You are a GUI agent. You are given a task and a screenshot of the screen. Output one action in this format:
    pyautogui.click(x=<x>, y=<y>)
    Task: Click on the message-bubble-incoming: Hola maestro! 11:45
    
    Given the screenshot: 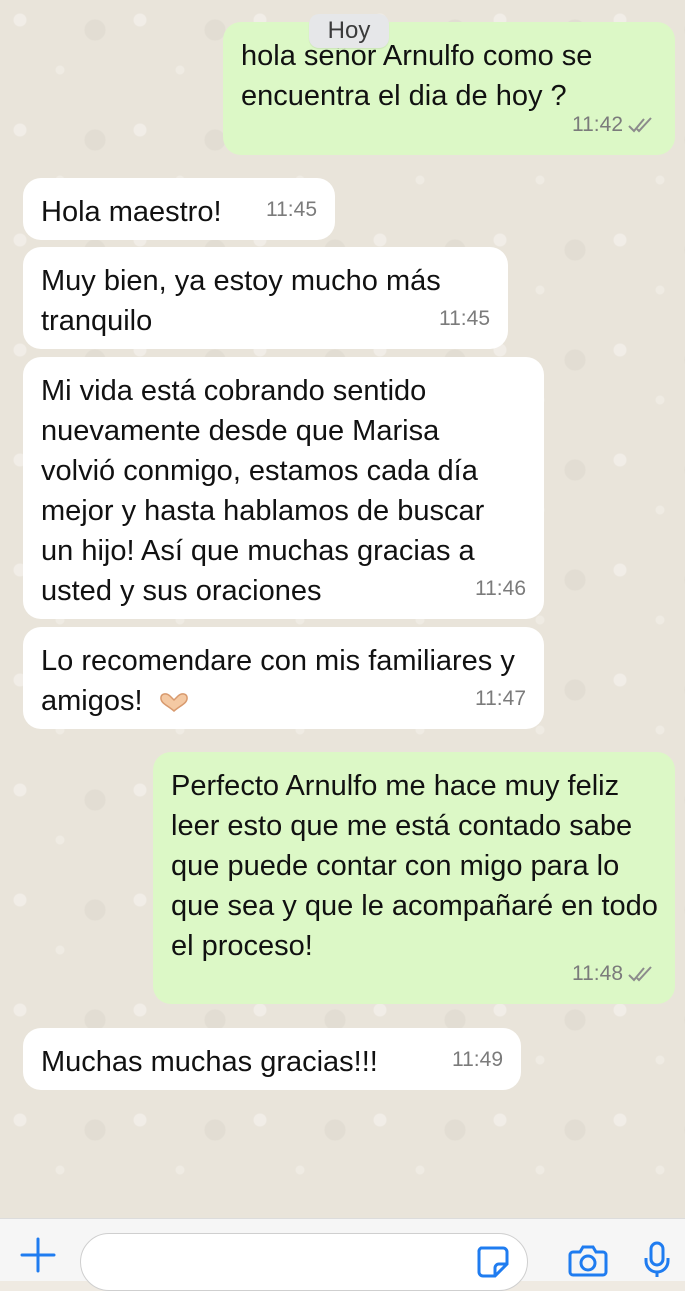 What is the action you would take?
    pyautogui.click(x=179, y=209)
    